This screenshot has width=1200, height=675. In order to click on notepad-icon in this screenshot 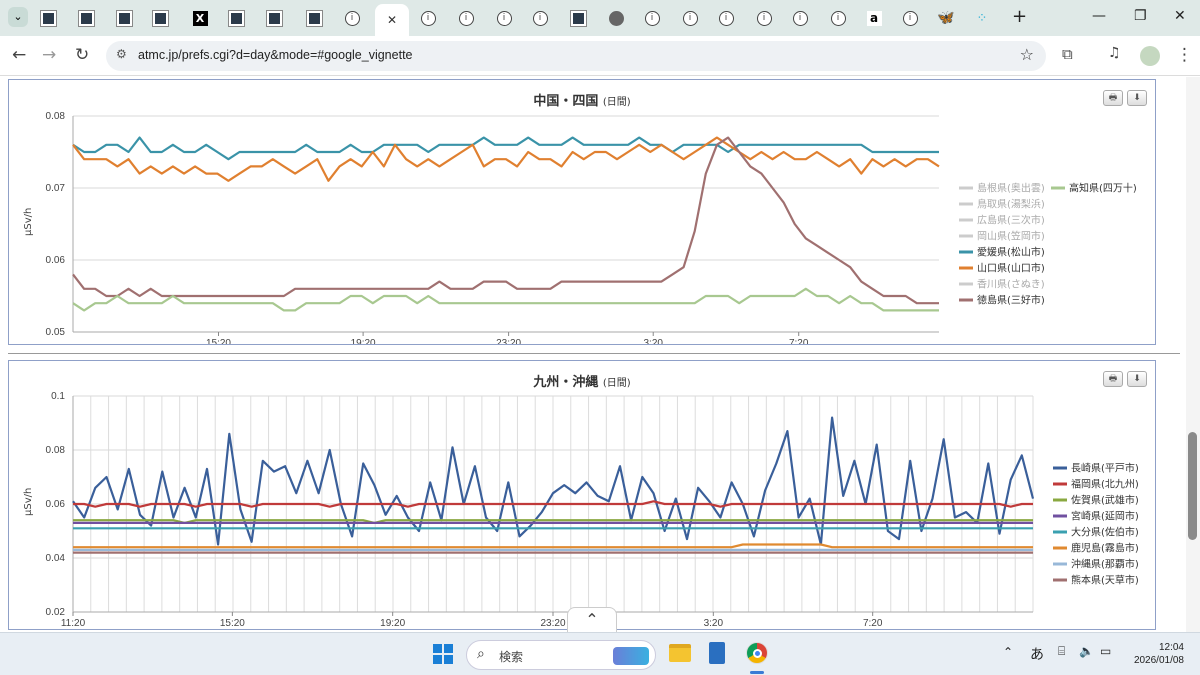, I will do `click(717, 653)`.